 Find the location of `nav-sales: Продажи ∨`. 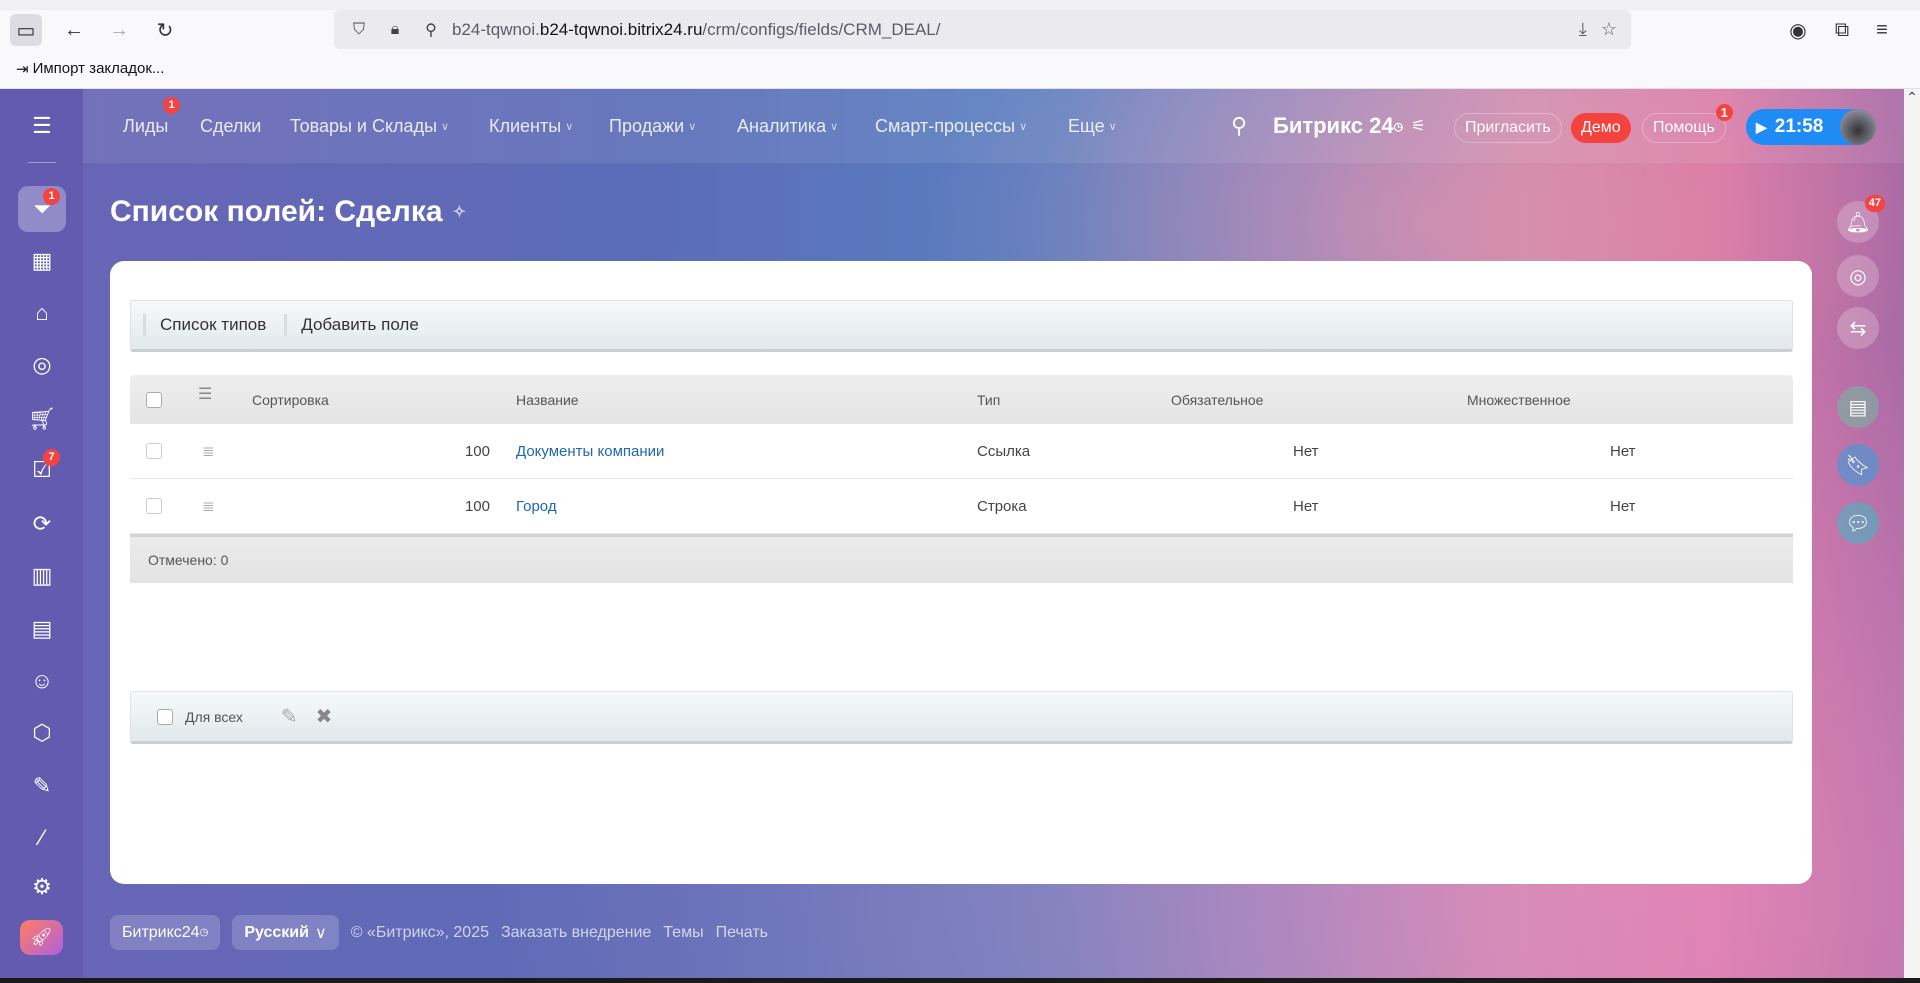

nav-sales: Продажи ∨ is located at coordinates (652, 126).